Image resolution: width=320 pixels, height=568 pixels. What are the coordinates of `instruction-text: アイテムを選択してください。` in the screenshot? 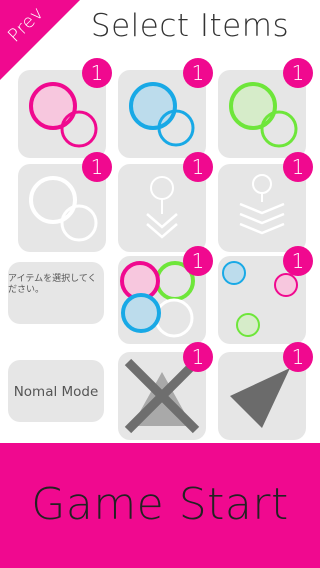 It's located at (52, 284).